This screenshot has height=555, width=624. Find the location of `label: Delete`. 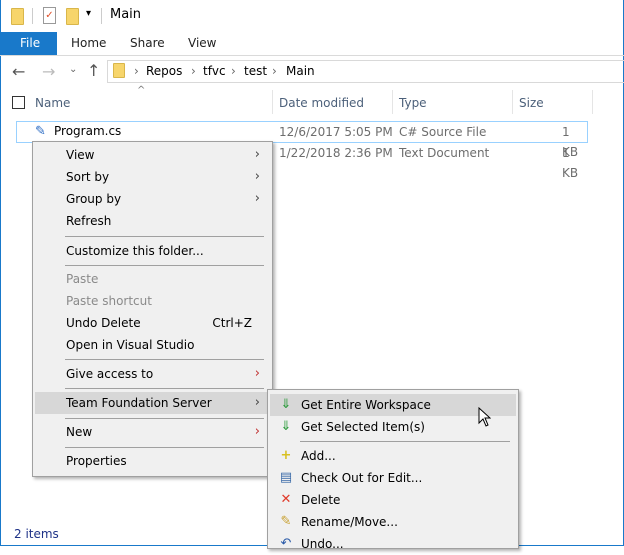

label: Delete is located at coordinates (321, 500).